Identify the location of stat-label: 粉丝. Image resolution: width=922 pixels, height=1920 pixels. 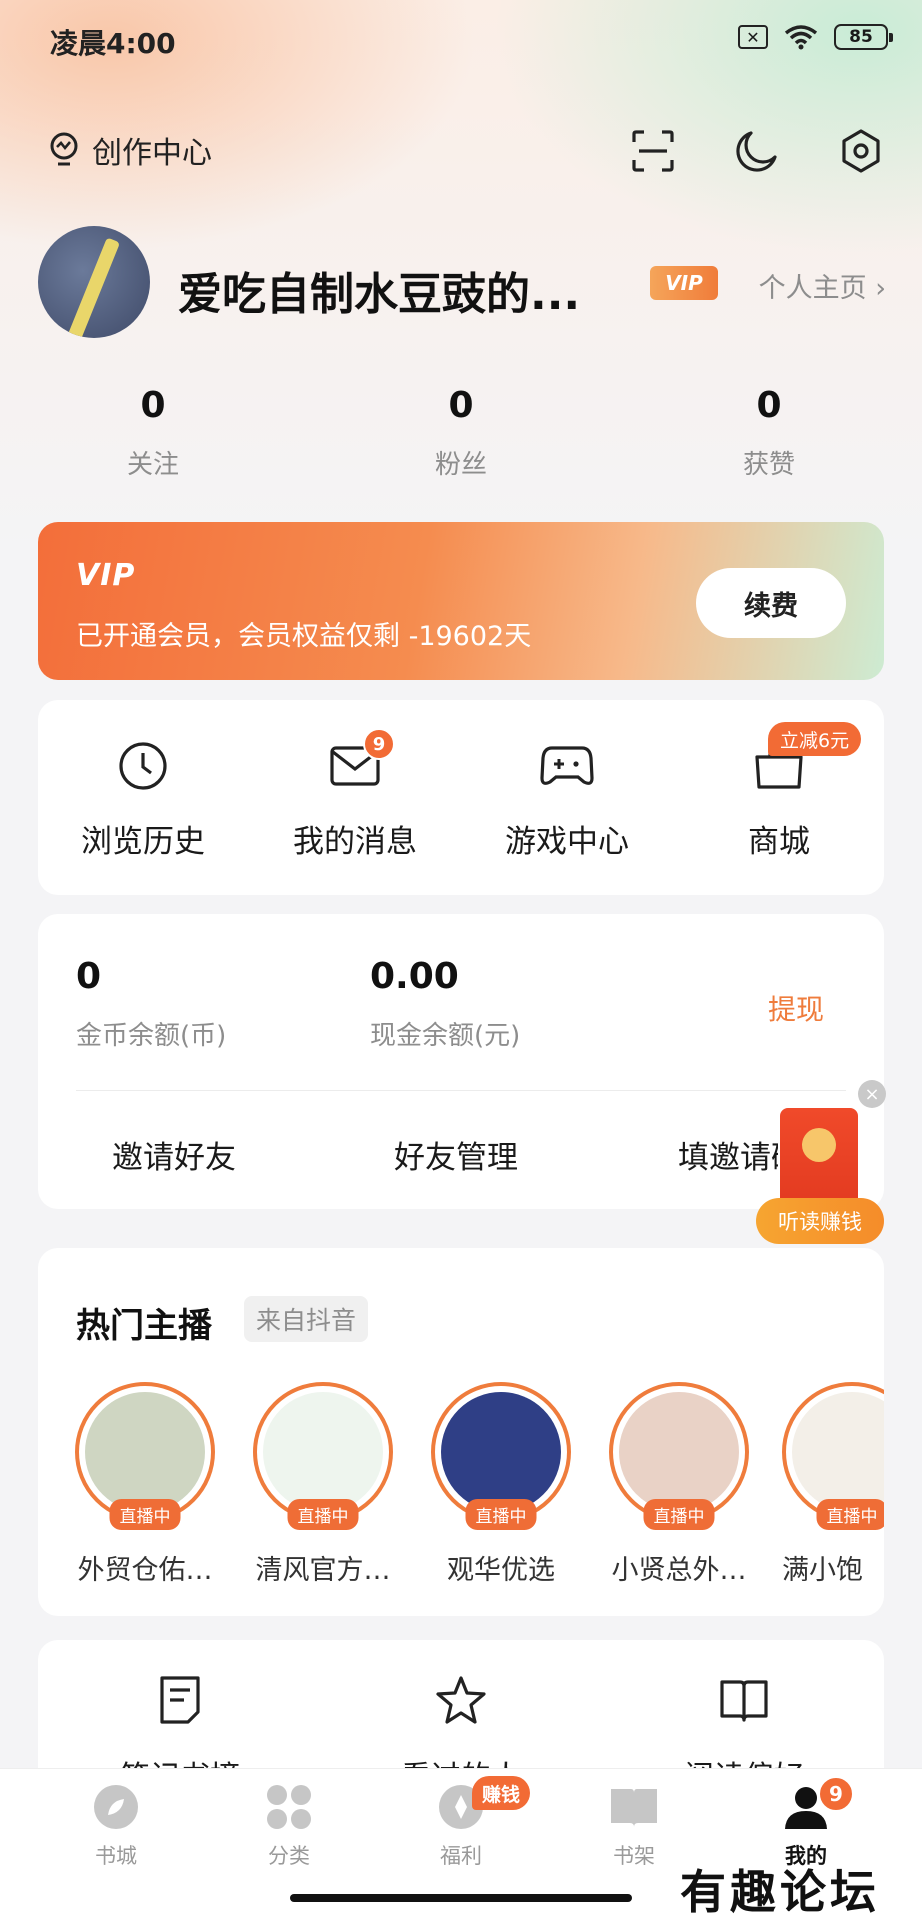
(460, 465).